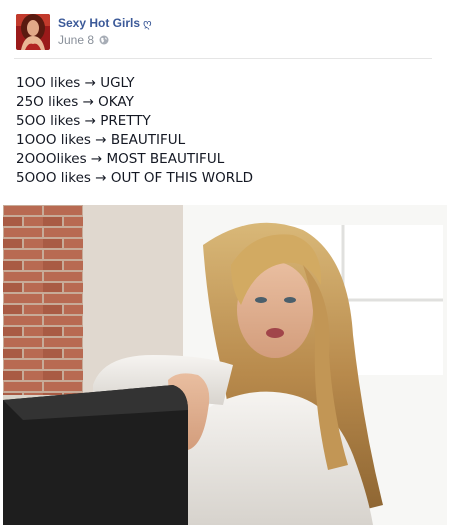 This screenshot has height=525, width=450. Describe the element at coordinates (83, 121) in the screenshot. I see `post-text-line: 5OO likes → PRETTY` at that location.